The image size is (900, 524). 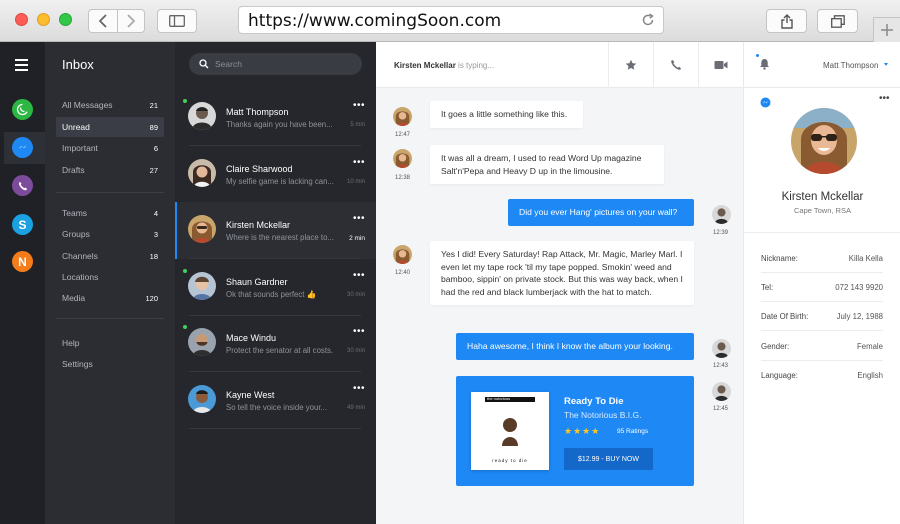 What do you see at coordinates (22, 109) in the screenshot?
I see `whatsapp-icon` at bounding box center [22, 109].